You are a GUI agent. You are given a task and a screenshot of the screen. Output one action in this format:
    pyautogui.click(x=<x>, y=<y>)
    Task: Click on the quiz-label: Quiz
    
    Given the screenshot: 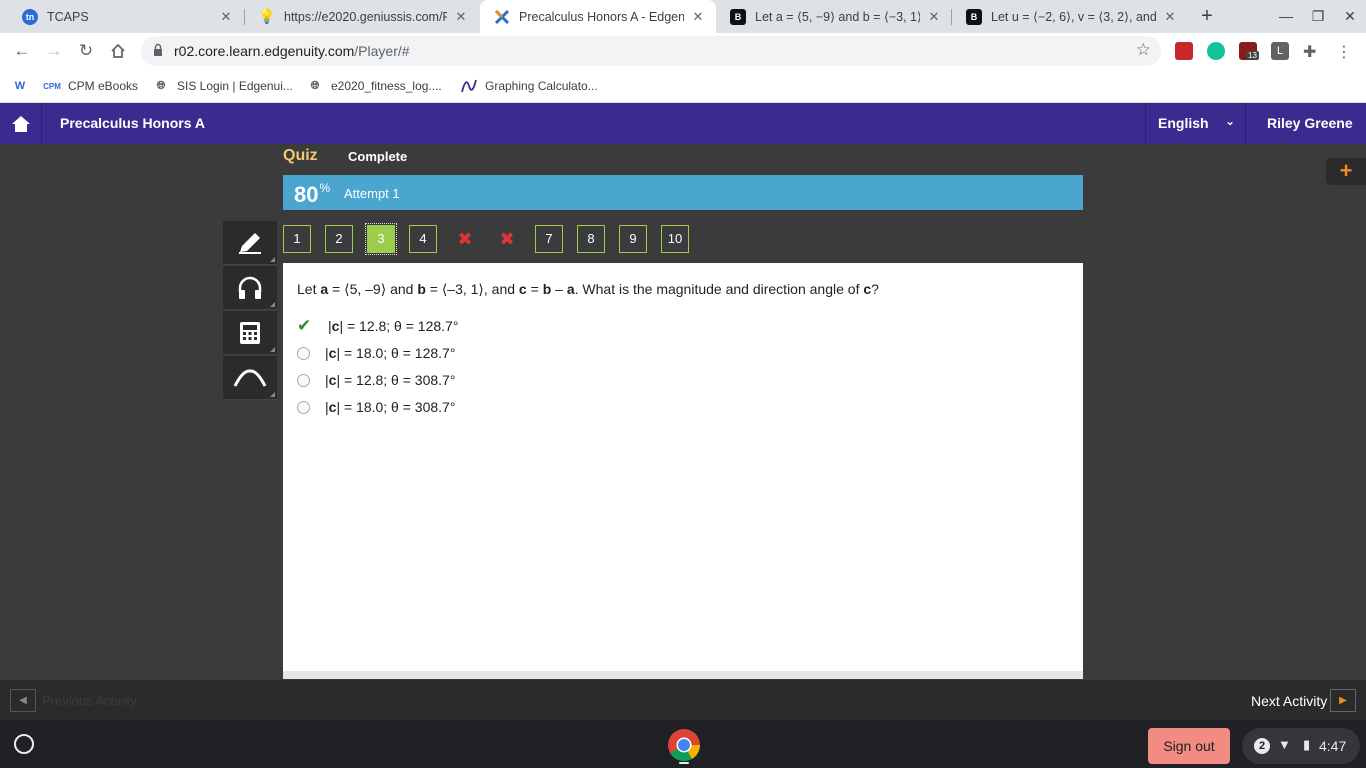 What is the action you would take?
    pyautogui.click(x=300, y=155)
    